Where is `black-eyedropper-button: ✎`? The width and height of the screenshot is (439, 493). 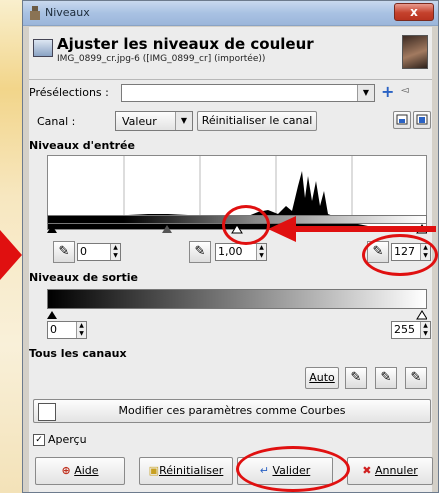 black-eyedropper-button: ✎ is located at coordinates (64, 252).